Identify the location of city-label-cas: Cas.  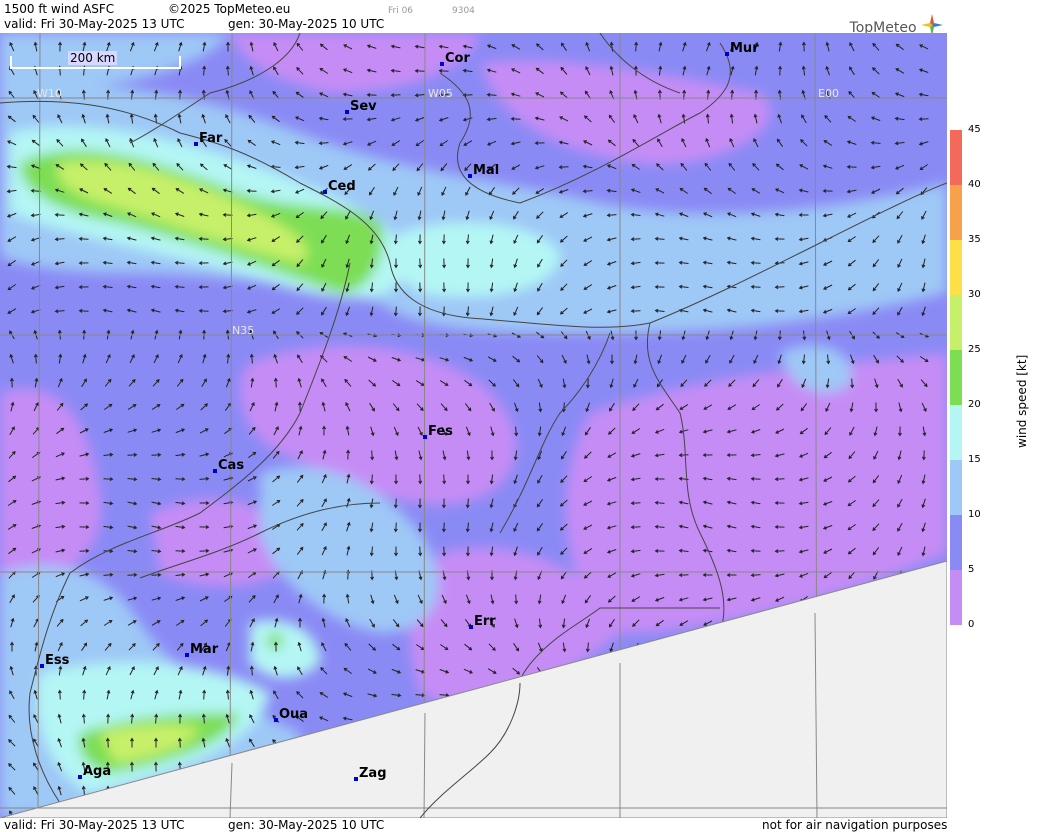
(231, 465).